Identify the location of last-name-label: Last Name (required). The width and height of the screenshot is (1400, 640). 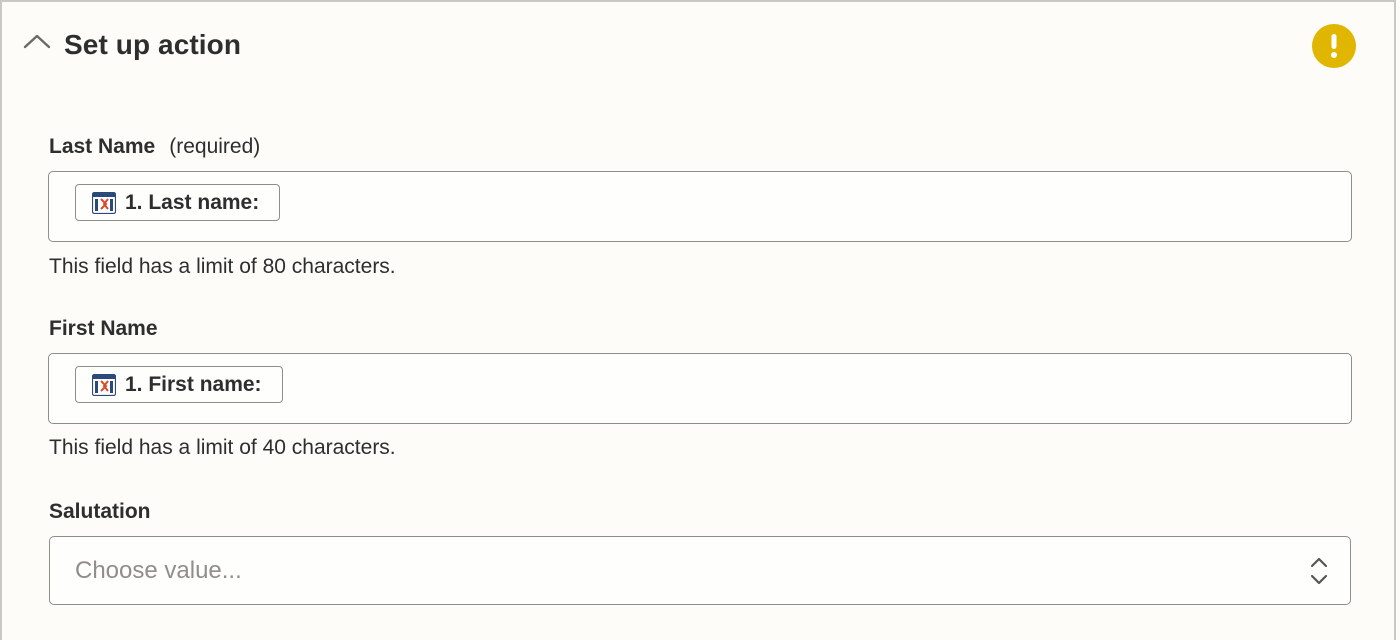
(154, 147).